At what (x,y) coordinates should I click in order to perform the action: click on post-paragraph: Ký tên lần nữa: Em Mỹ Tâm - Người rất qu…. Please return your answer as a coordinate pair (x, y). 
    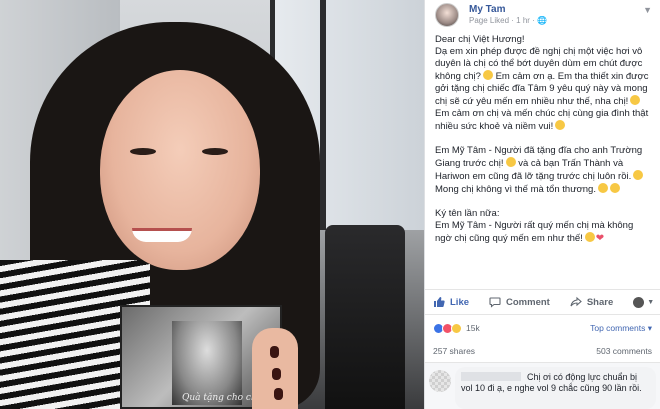
    Looking at the image, I should click on (534, 226).